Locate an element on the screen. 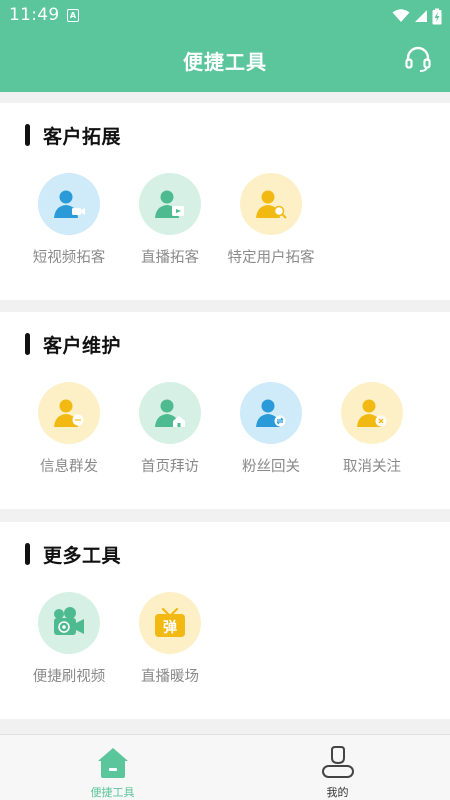 The image size is (450, 800). tool-bulk-message: 信息群发 is located at coordinates (69, 429).